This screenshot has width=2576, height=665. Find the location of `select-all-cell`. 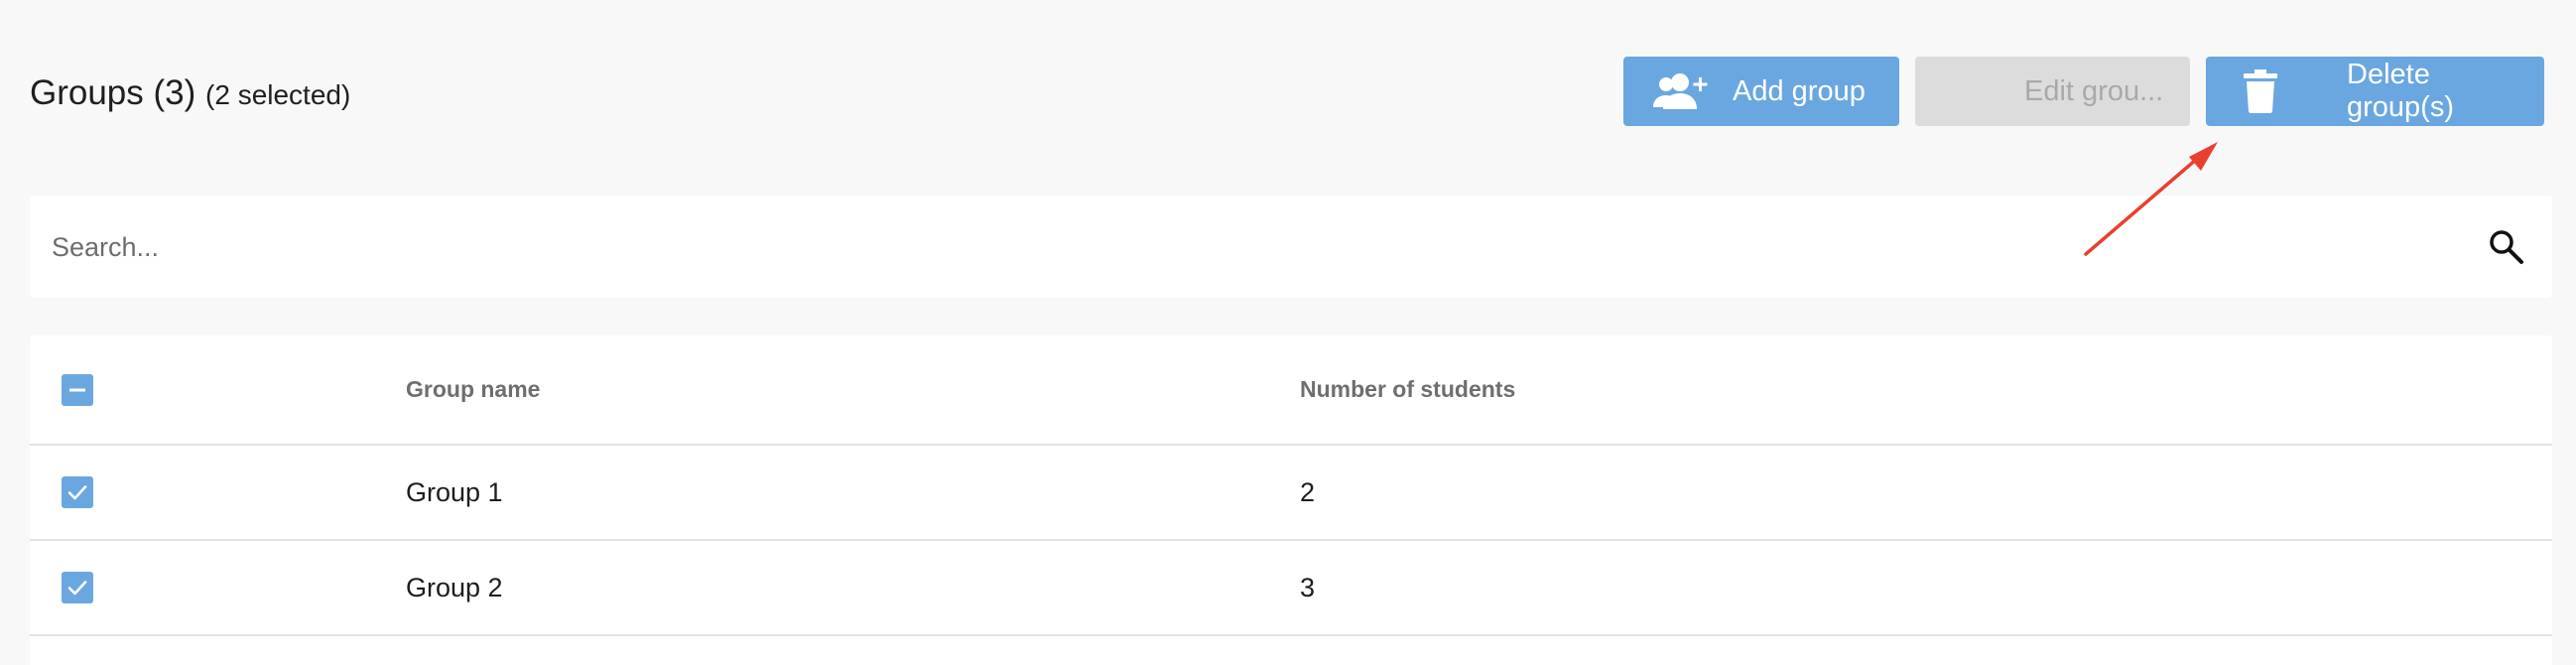

select-all-cell is located at coordinates (78, 389).